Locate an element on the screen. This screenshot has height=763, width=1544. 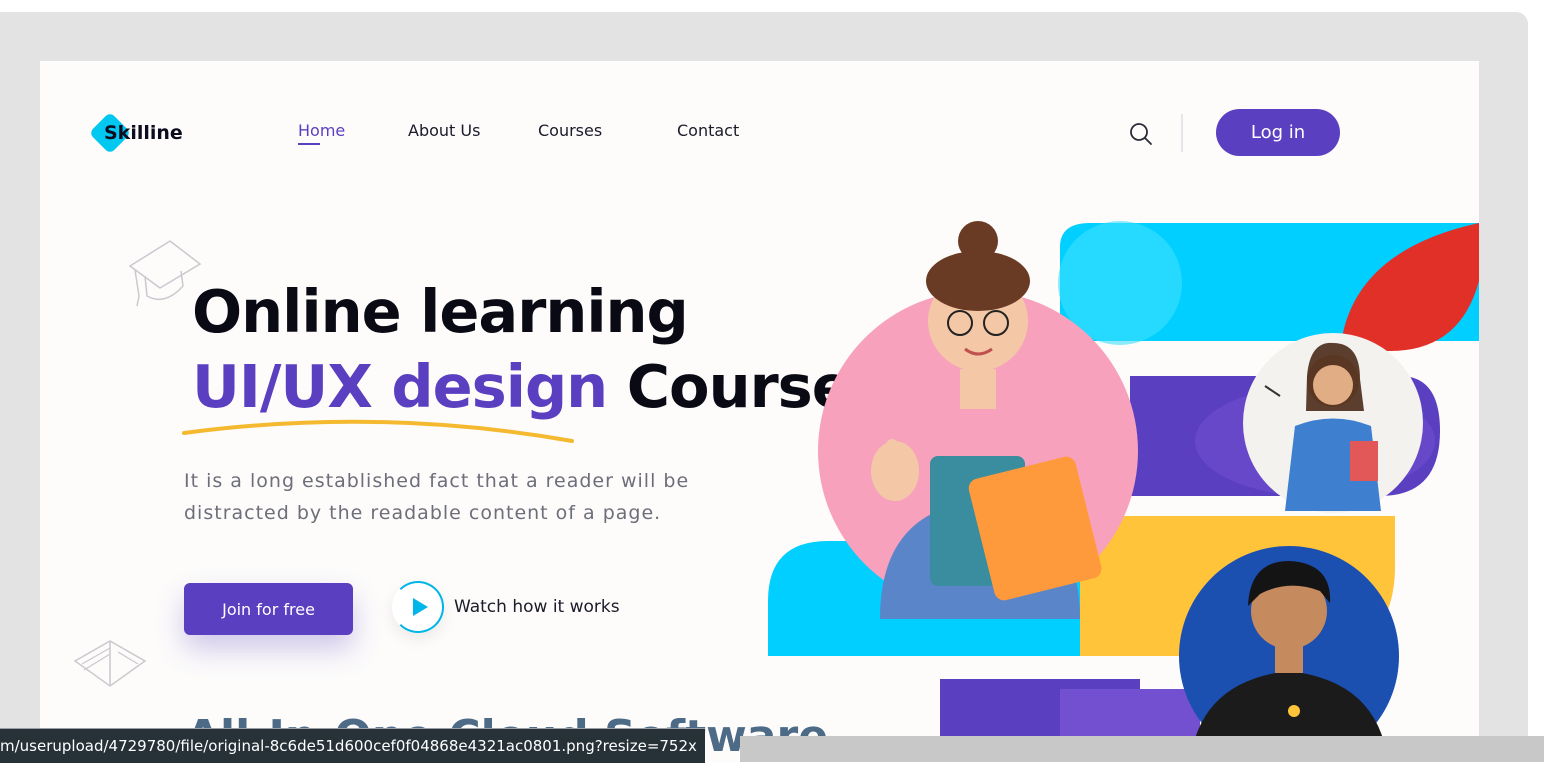
watch-how-it-works-link: Watch how it works is located at coordinates (537, 607).